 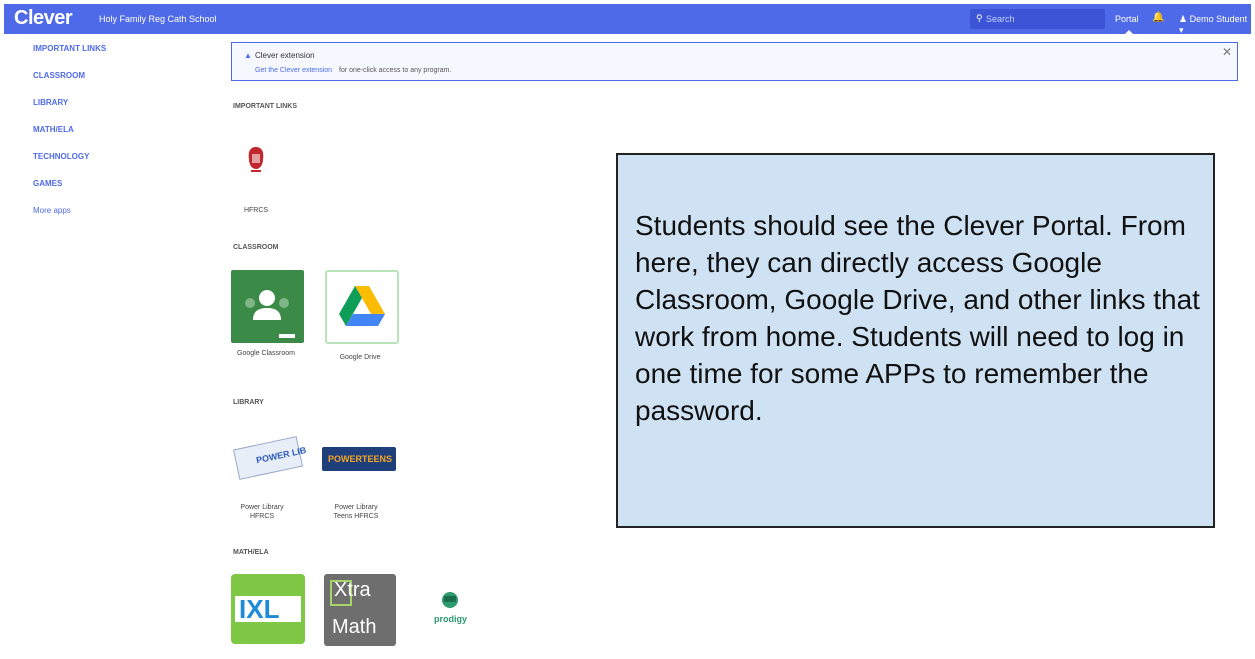 I want to click on power-teens-logo-text: POWERTEENS, so click(x=360, y=459).